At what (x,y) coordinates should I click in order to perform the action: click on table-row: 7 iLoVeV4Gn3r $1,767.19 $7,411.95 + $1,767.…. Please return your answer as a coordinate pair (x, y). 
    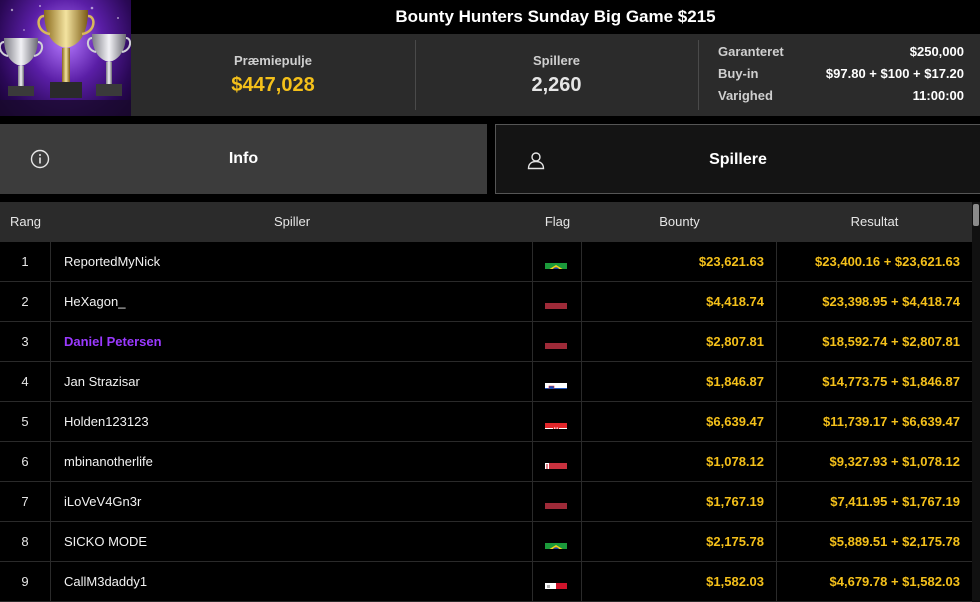
    Looking at the image, I should click on (486, 502).